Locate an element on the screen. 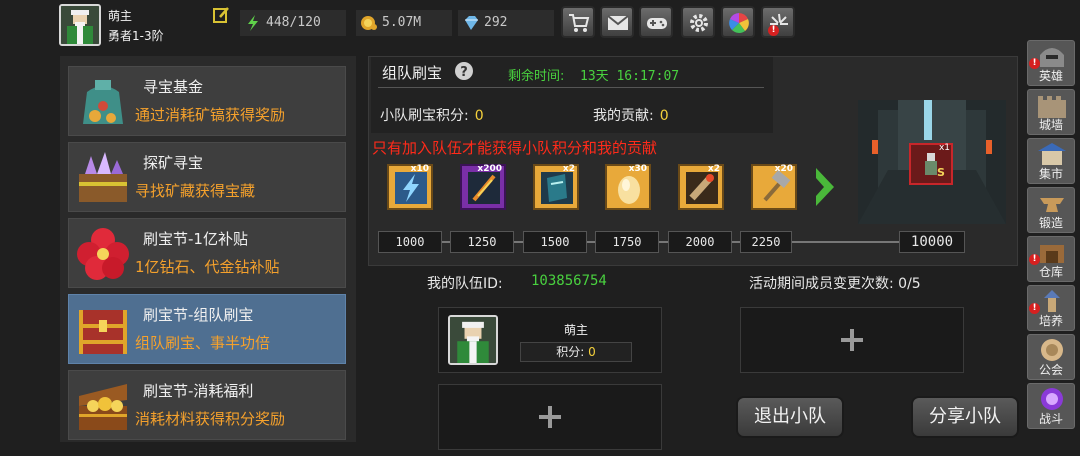 This screenshot has width=1080, height=456. menu-item-treasure-fund: 寻宝基金 通过消耗矿镐获得奖励 is located at coordinates (207, 101).